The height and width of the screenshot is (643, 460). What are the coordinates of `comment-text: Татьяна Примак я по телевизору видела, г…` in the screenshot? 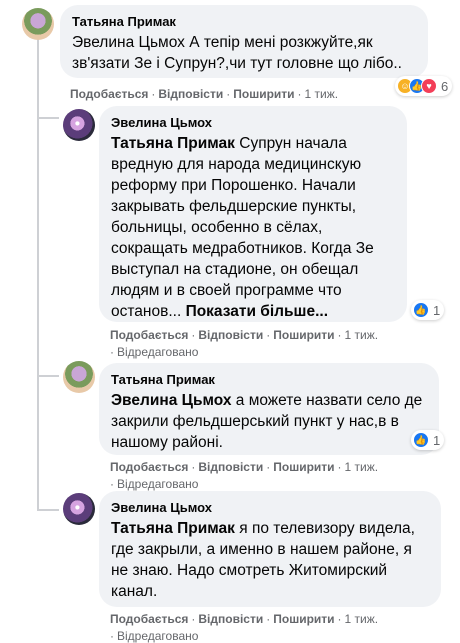 It's located at (270, 560).